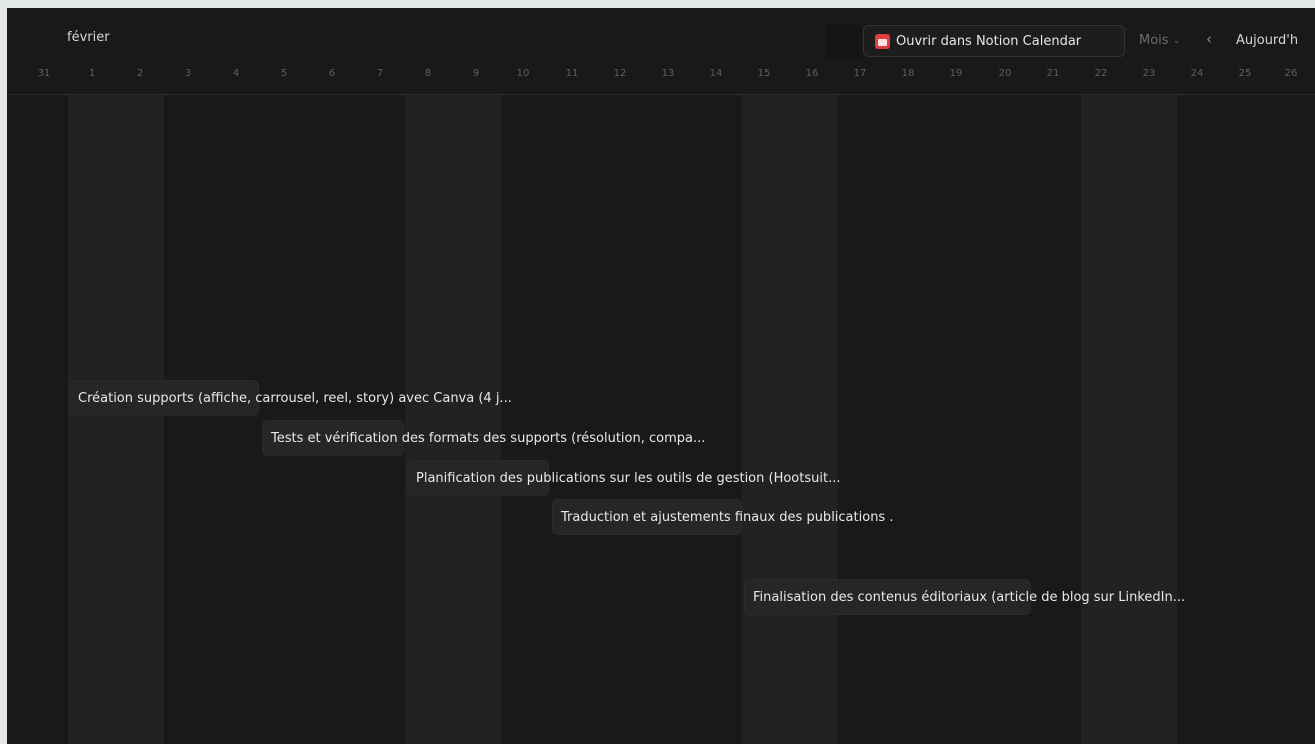  What do you see at coordinates (668, 73) in the screenshot?
I see `day-number: 13` at bounding box center [668, 73].